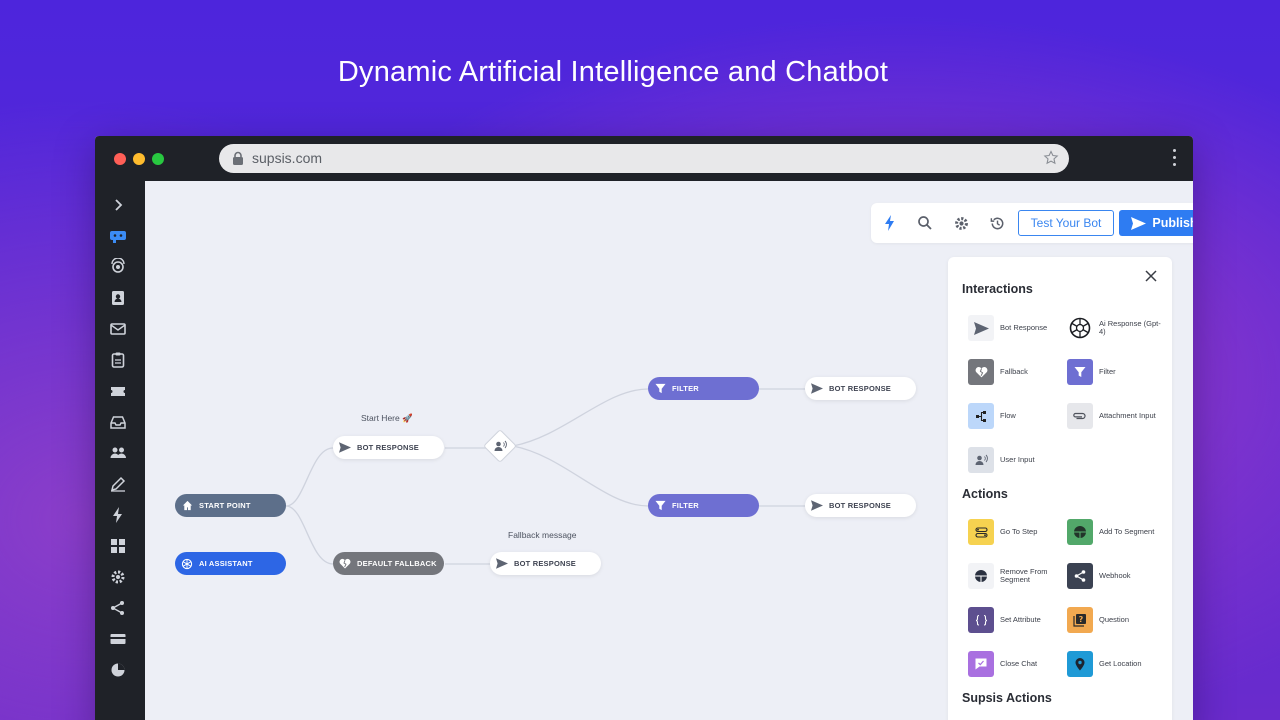 The image size is (1280, 720). What do you see at coordinates (660, 506) in the screenshot?
I see `filter-icon` at bounding box center [660, 506].